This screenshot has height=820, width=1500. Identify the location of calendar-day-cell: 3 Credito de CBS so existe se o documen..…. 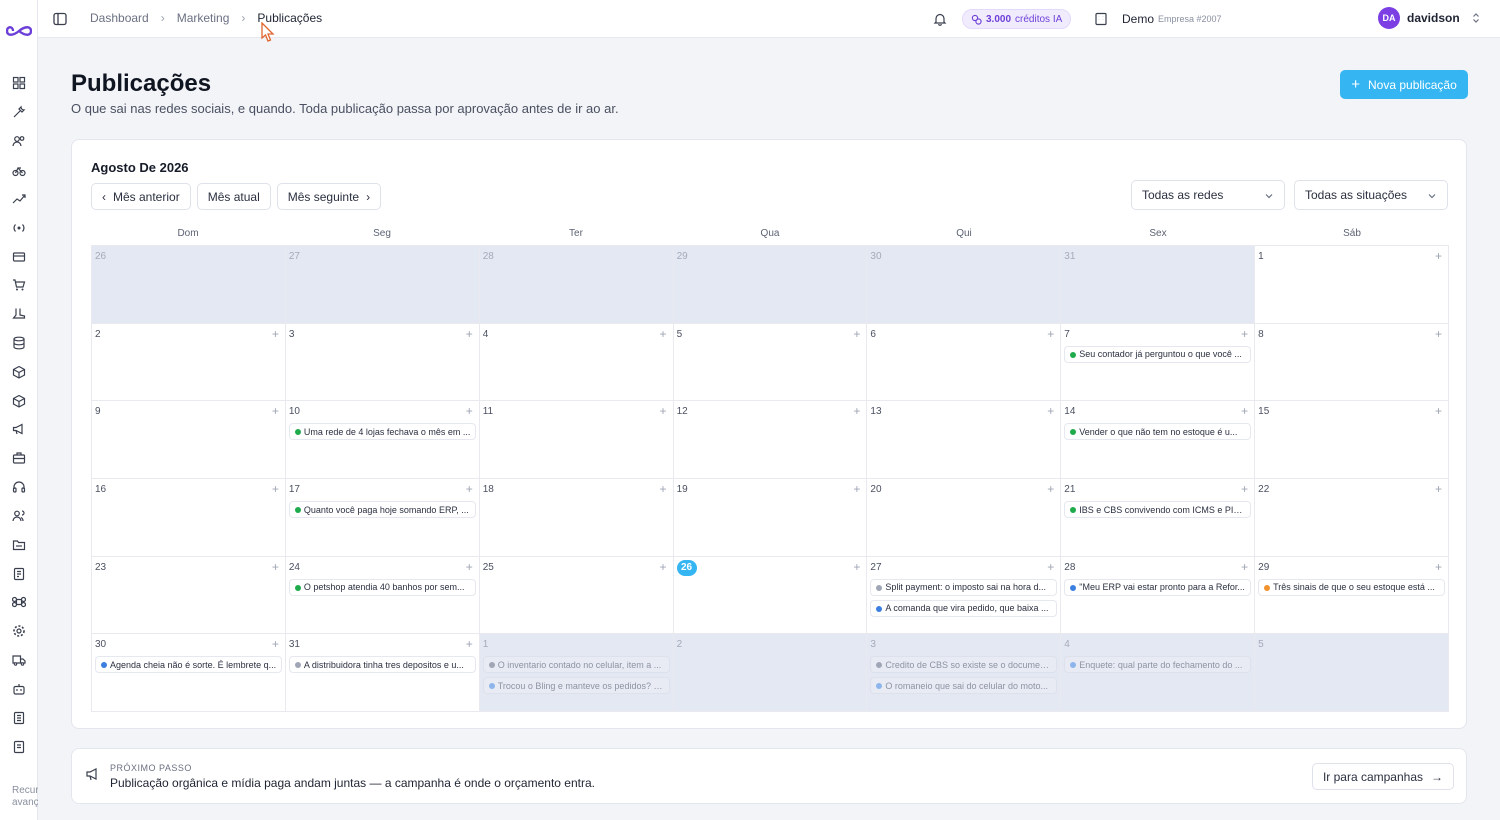
(964, 673).